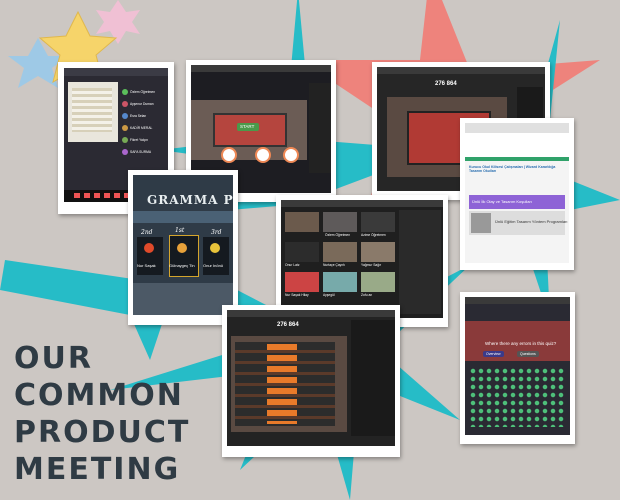 Image resolution: width=620 pixels, height=500 pixels. I want to click on rank-label: 3rd, so click(216, 232).